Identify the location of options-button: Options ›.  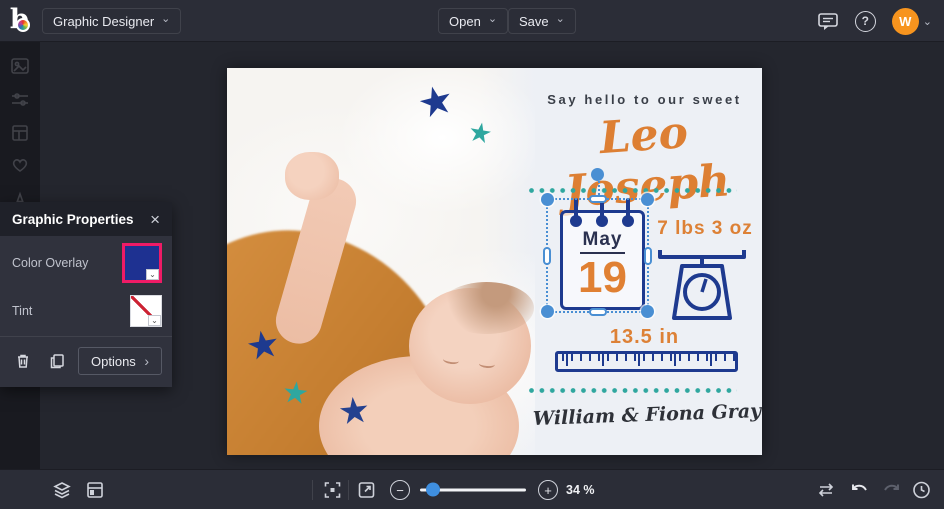
(120, 361).